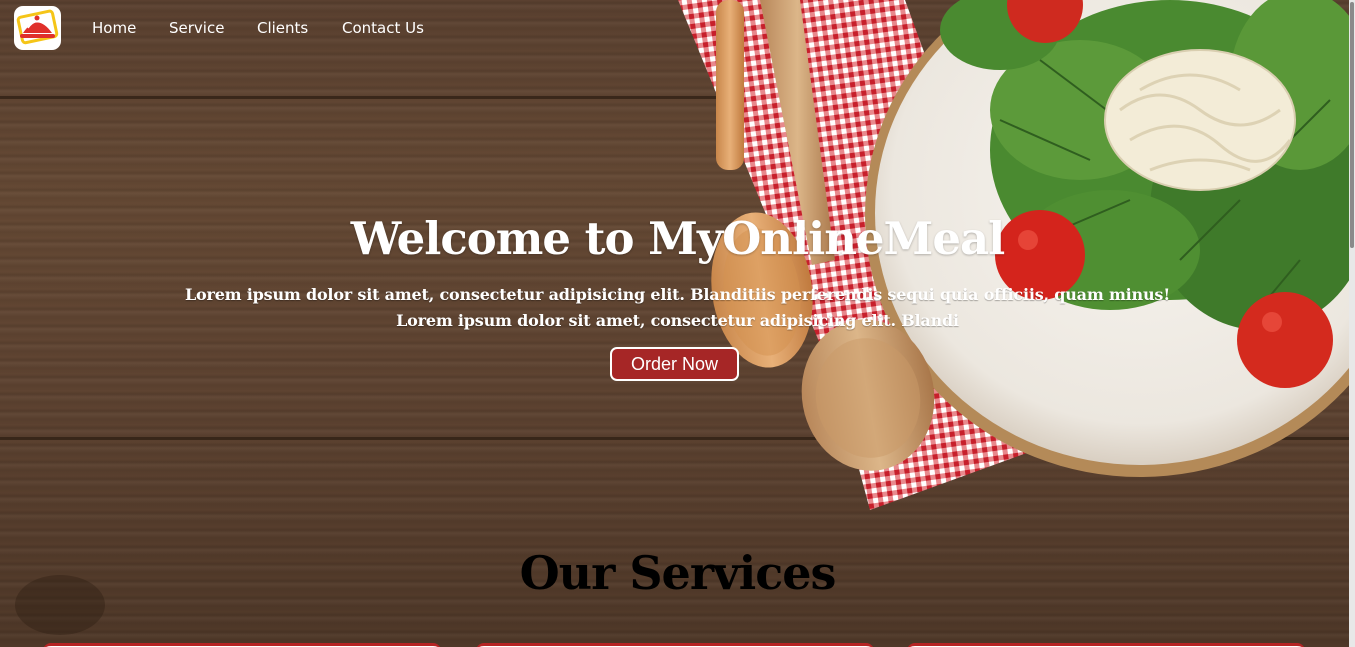 The width and height of the screenshot is (1355, 647). I want to click on nav-contact-link: Contact Us, so click(383, 28).